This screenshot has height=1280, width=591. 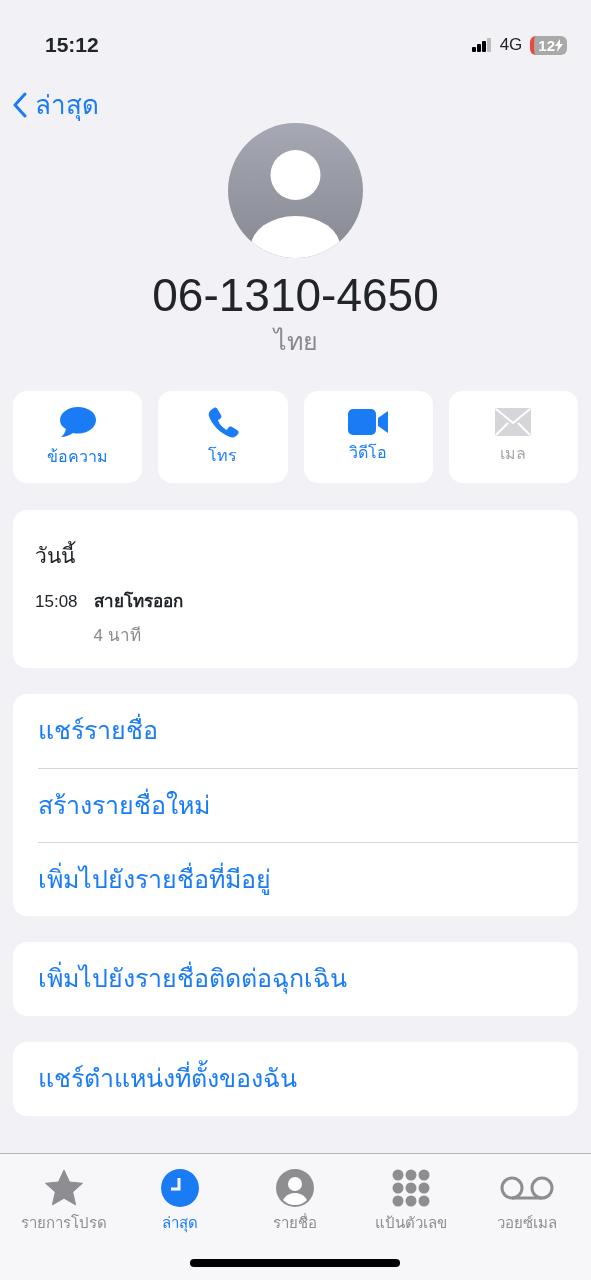 What do you see at coordinates (511, 45) in the screenshot?
I see `network-label: 4G` at bounding box center [511, 45].